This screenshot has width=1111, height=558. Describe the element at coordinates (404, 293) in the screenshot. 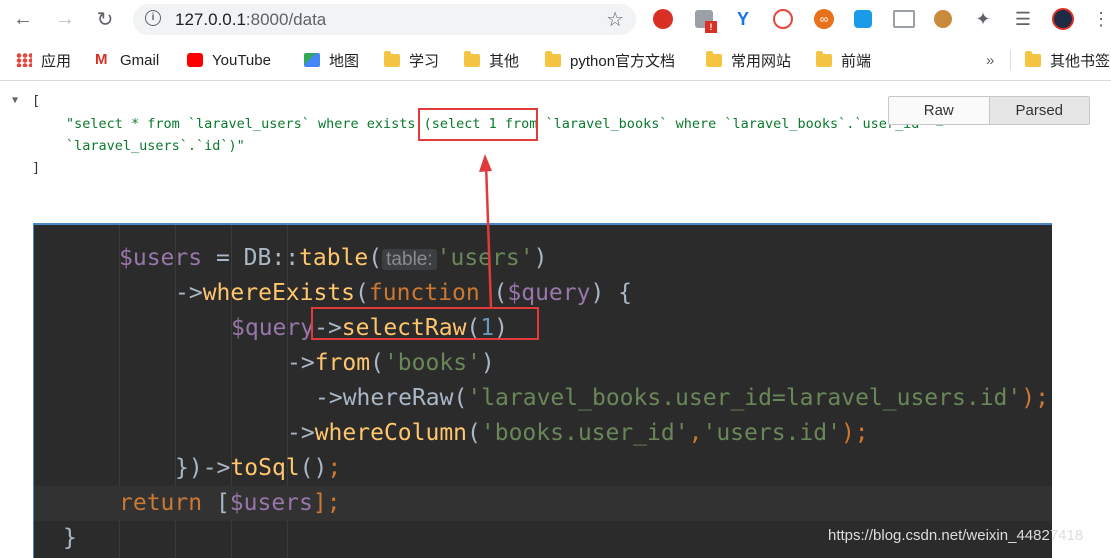

I see `code-line-2: ->whereExists(function ($query) {` at that location.